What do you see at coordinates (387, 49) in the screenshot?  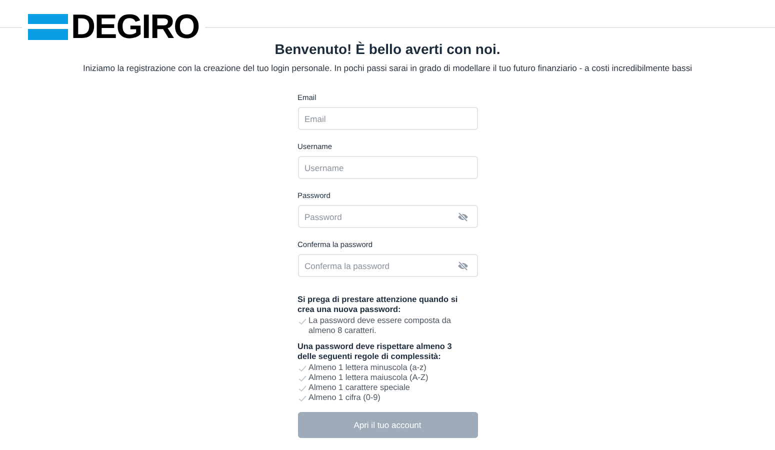 I see `page-title: Benvenuto! È bello averti con noi.` at bounding box center [387, 49].